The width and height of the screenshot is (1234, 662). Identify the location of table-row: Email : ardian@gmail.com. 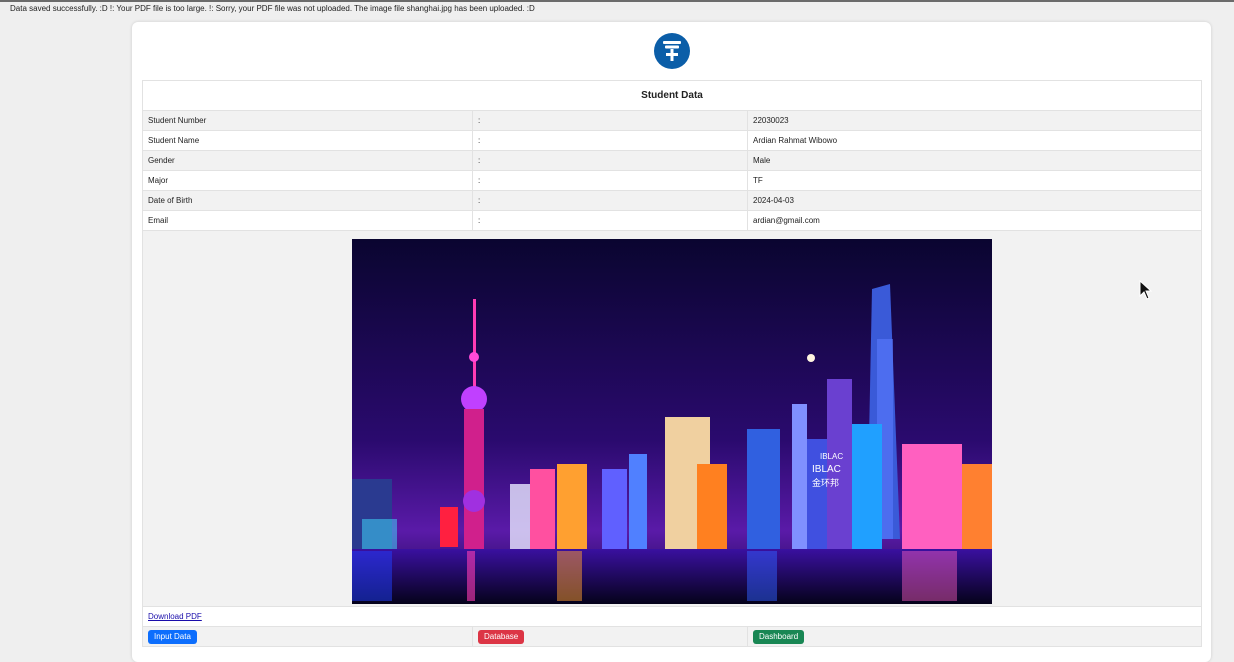
(672, 220).